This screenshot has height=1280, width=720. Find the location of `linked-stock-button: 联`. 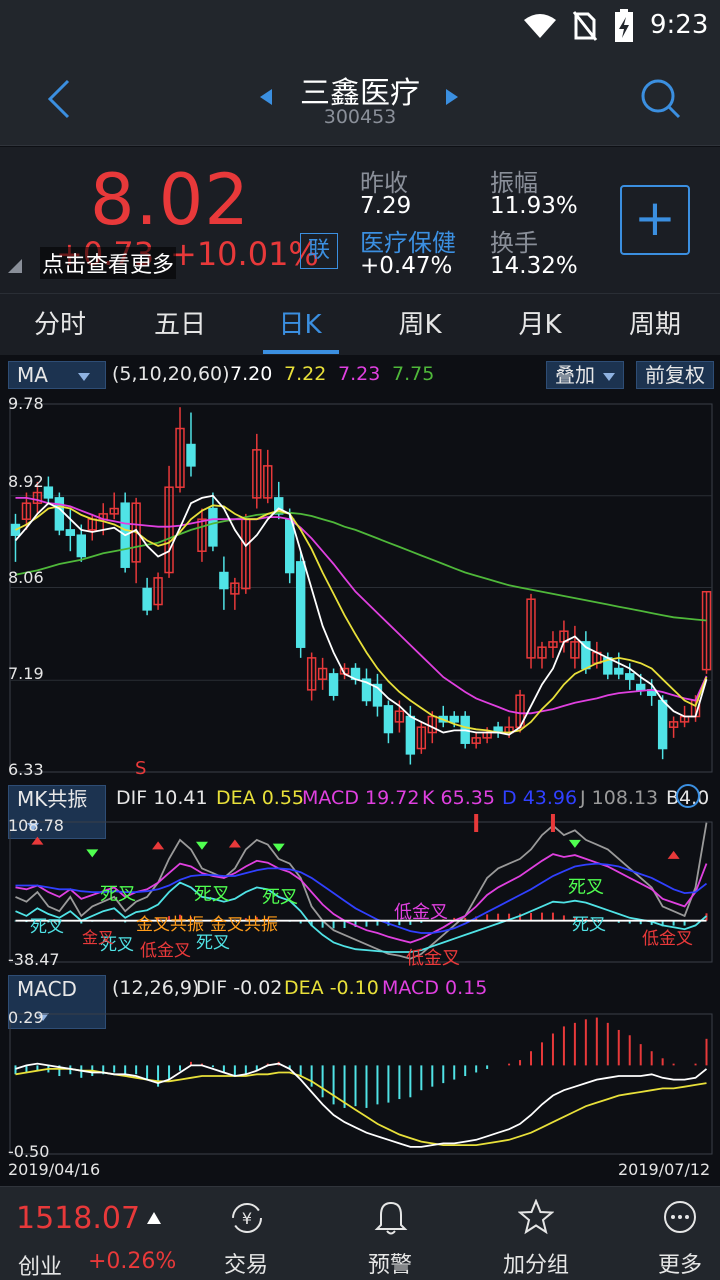

linked-stock-button: 联 is located at coordinates (319, 251).